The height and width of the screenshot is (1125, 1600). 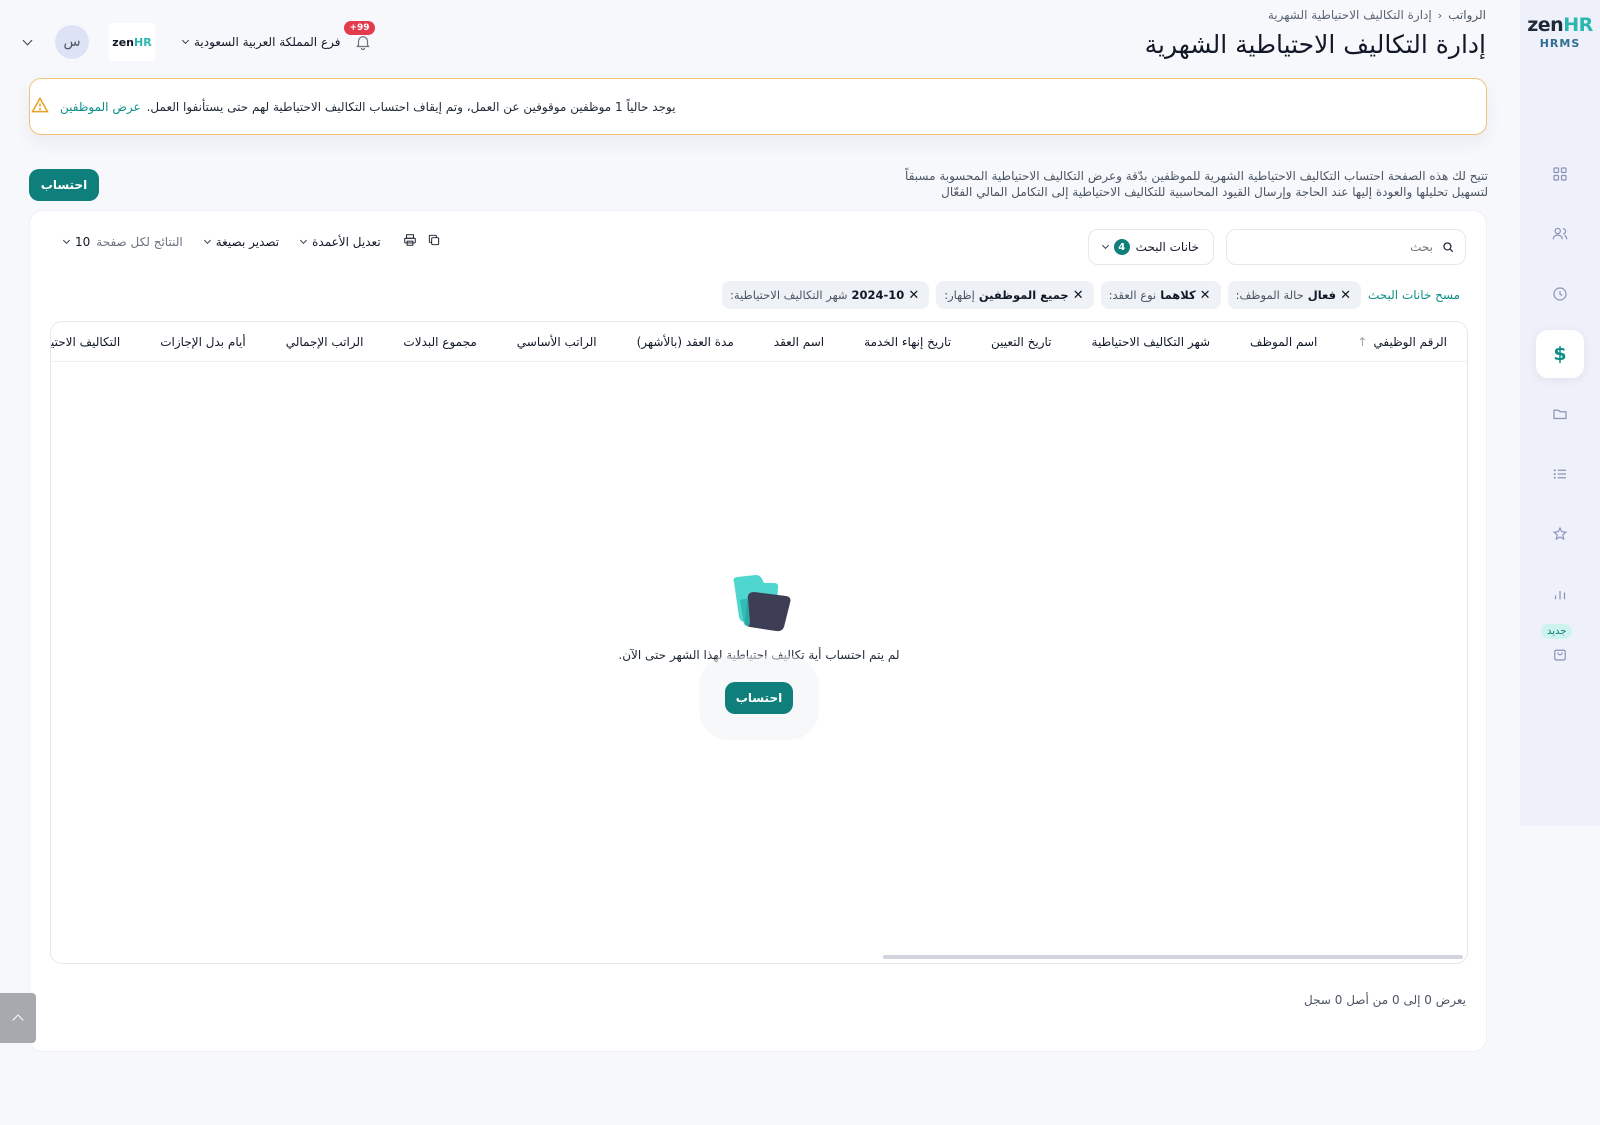 I want to click on sidebar-item-dashboard, so click(x=1560, y=174).